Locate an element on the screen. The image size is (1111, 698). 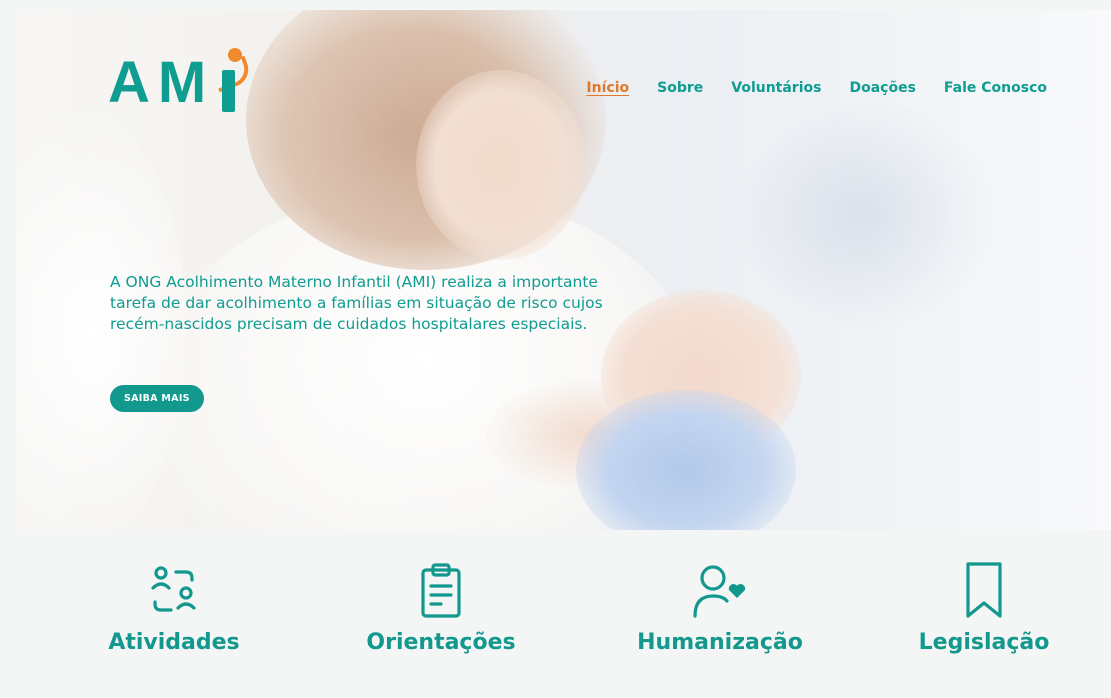
nav-item-fale-conosco: Fale Conosco is located at coordinates (995, 88).